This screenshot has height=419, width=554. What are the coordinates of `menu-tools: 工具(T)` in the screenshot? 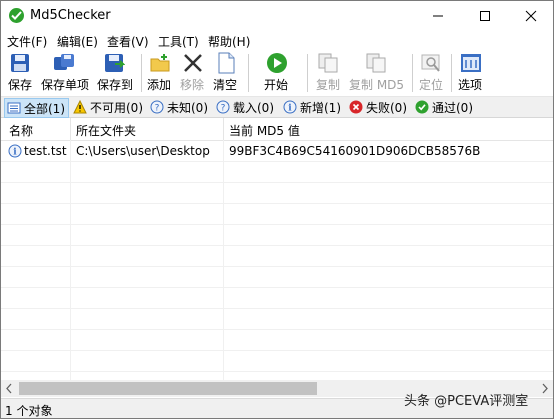 It's located at (178, 41).